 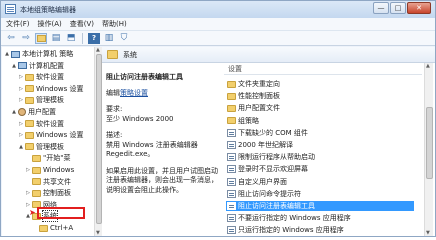 What do you see at coordinates (82, 24) in the screenshot?
I see `menu-view: 查看(V)` at bounding box center [82, 24].